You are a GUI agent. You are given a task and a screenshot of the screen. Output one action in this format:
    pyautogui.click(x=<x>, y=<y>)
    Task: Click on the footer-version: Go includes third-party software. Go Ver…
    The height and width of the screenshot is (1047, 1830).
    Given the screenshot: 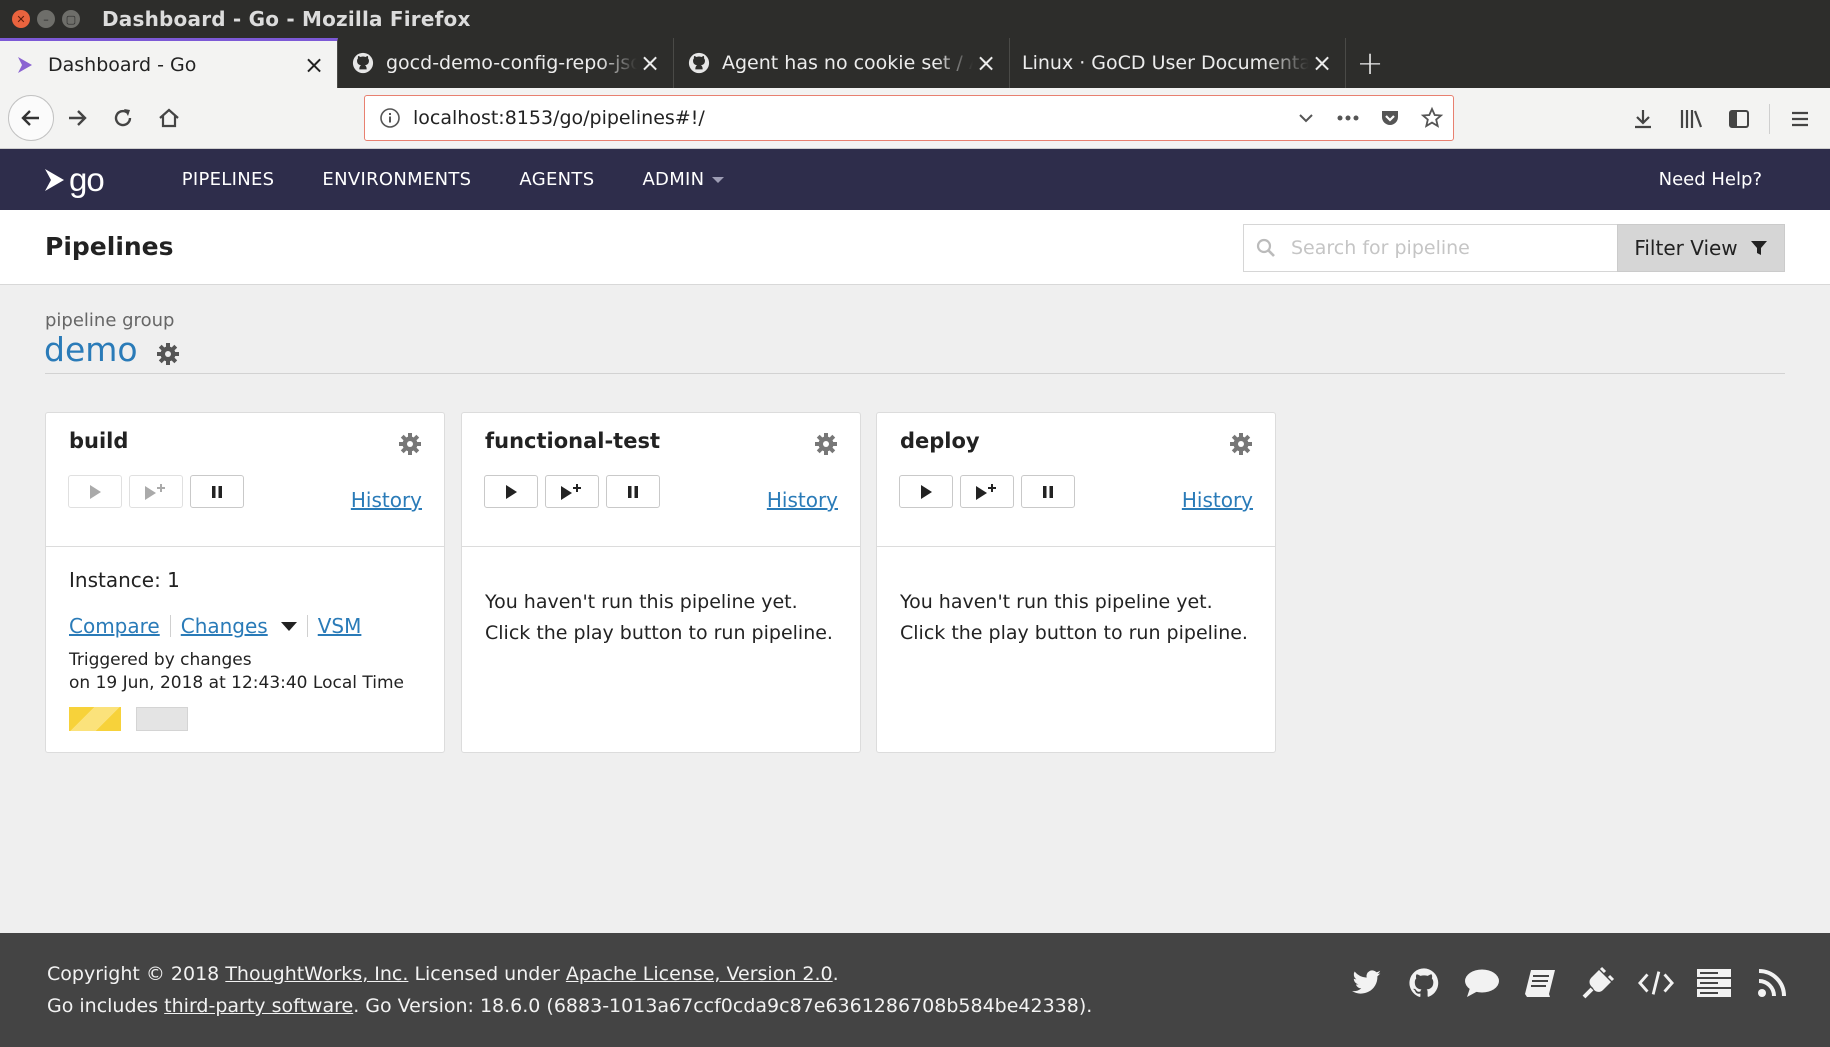 What is the action you would take?
    pyautogui.click(x=569, y=1006)
    